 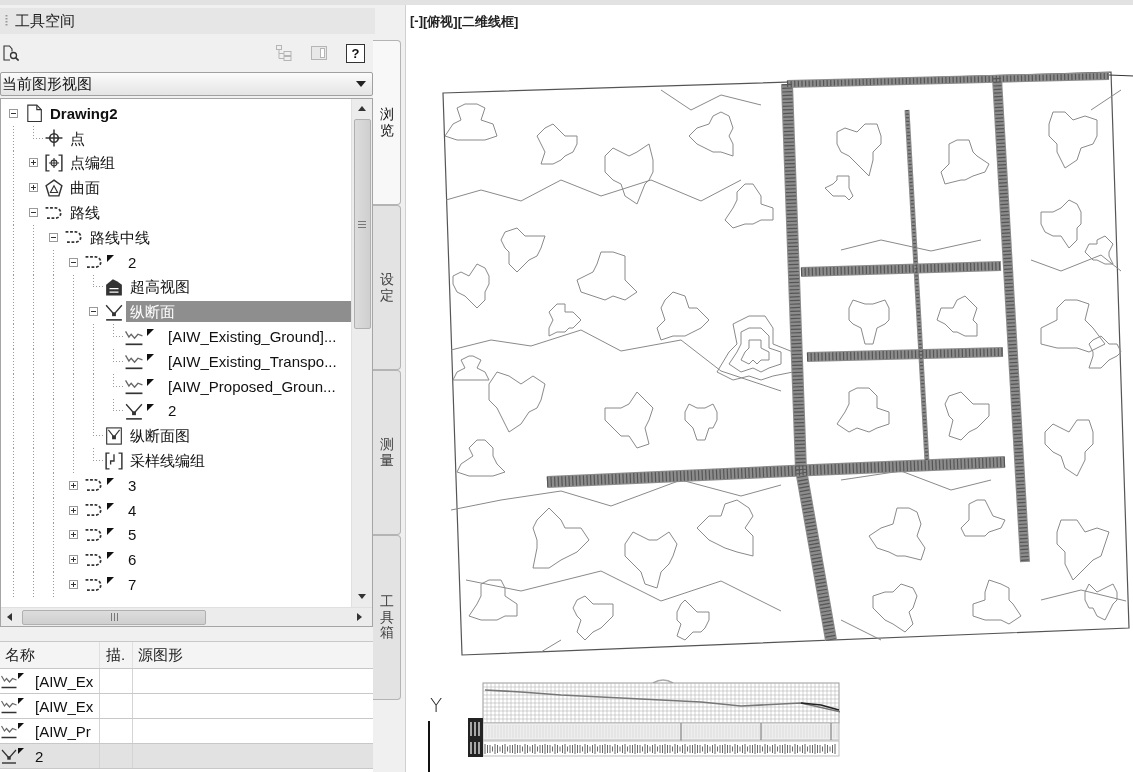 I want to click on document-icon, so click(x=34, y=113).